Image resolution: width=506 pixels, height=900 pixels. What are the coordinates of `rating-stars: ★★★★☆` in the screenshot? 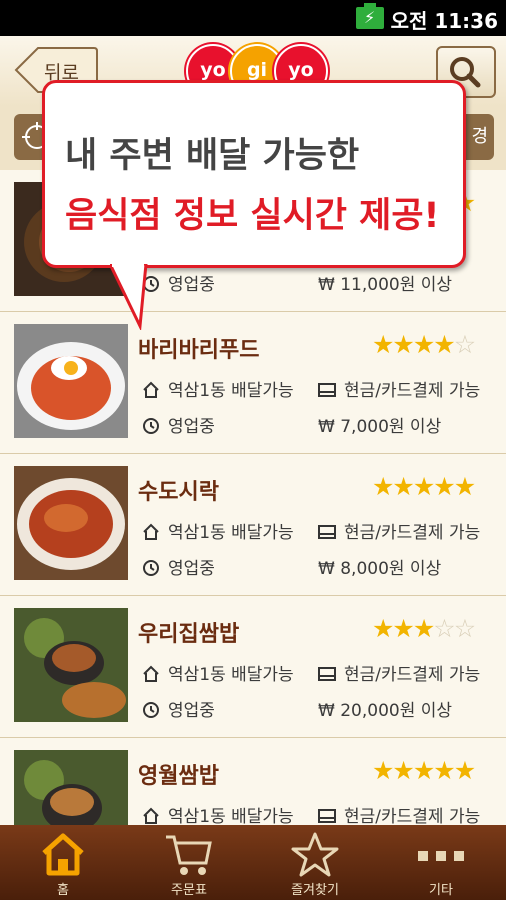 It's located at (424, 344).